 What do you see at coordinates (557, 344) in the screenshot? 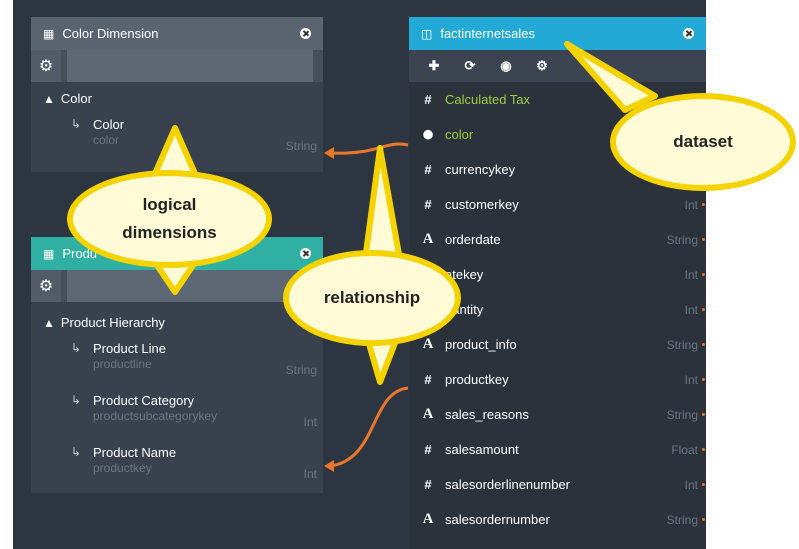
I see `field-row: Aproduct_info String` at bounding box center [557, 344].